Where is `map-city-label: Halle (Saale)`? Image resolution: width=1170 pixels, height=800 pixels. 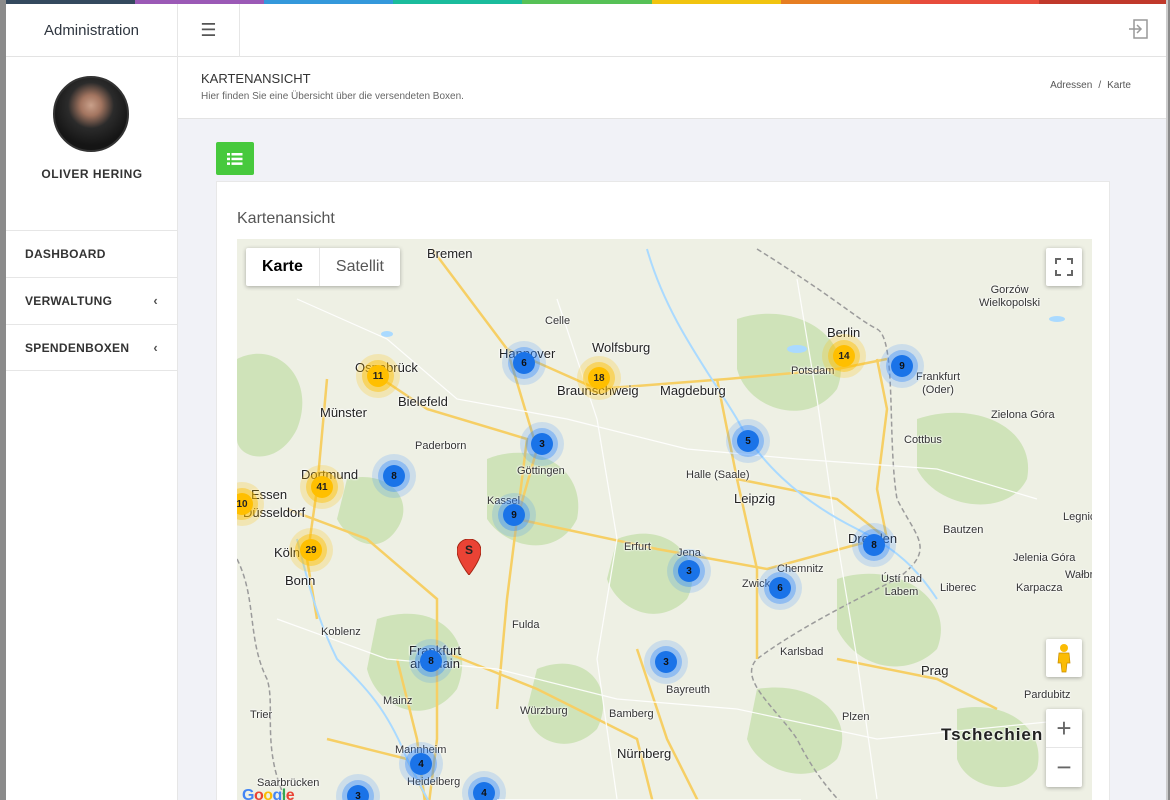
map-city-label: Halle (Saale) is located at coordinates (718, 475).